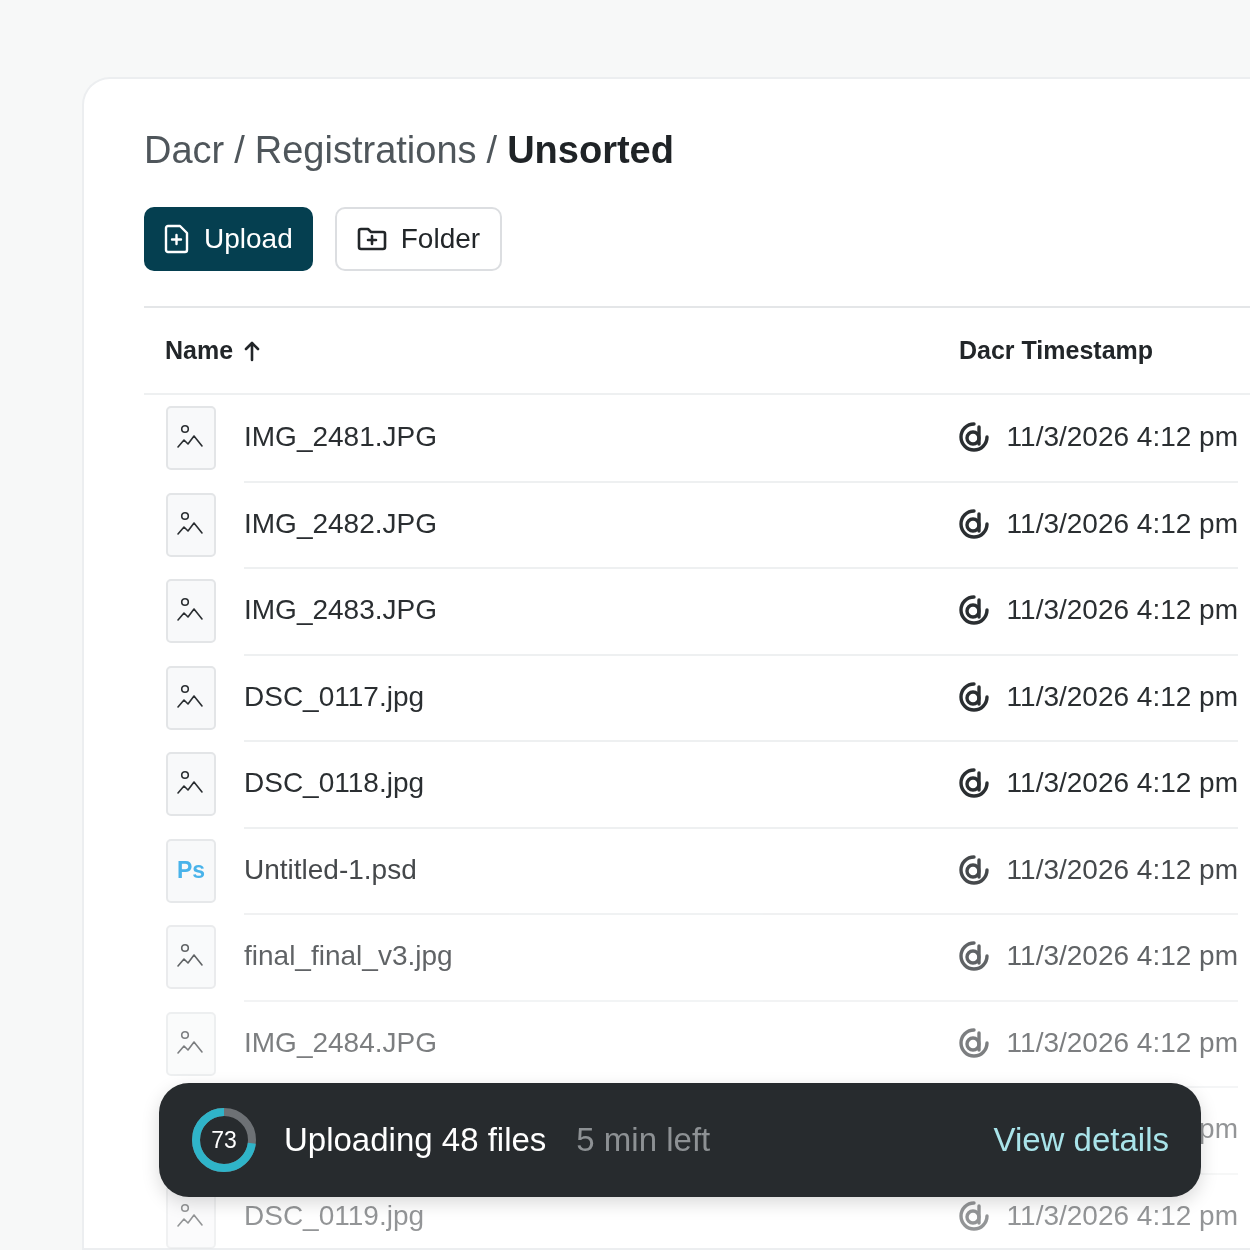  What do you see at coordinates (228, 239) in the screenshot?
I see `upload-button: Upload` at bounding box center [228, 239].